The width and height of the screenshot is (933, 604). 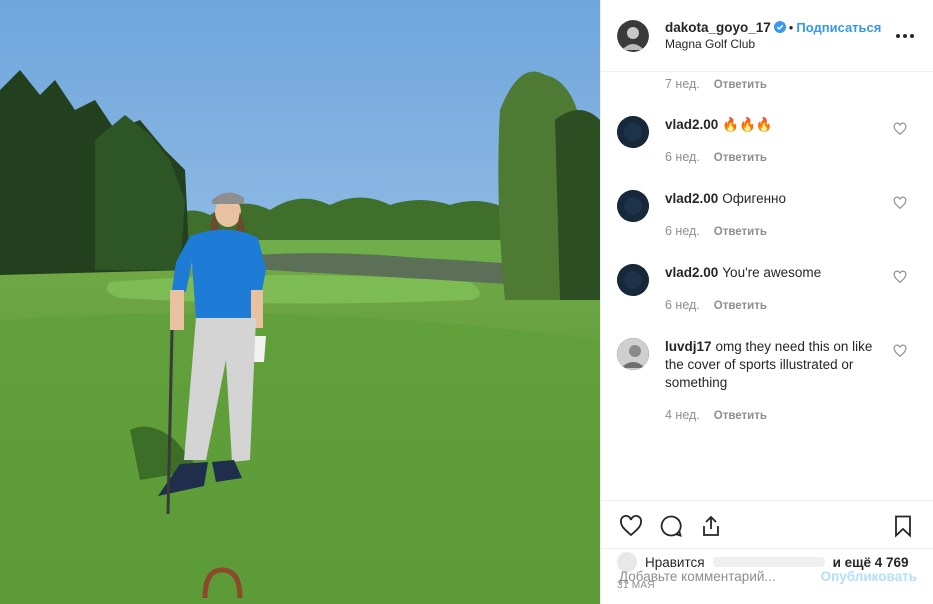 I want to click on more-options-icon, so click(x=905, y=36).